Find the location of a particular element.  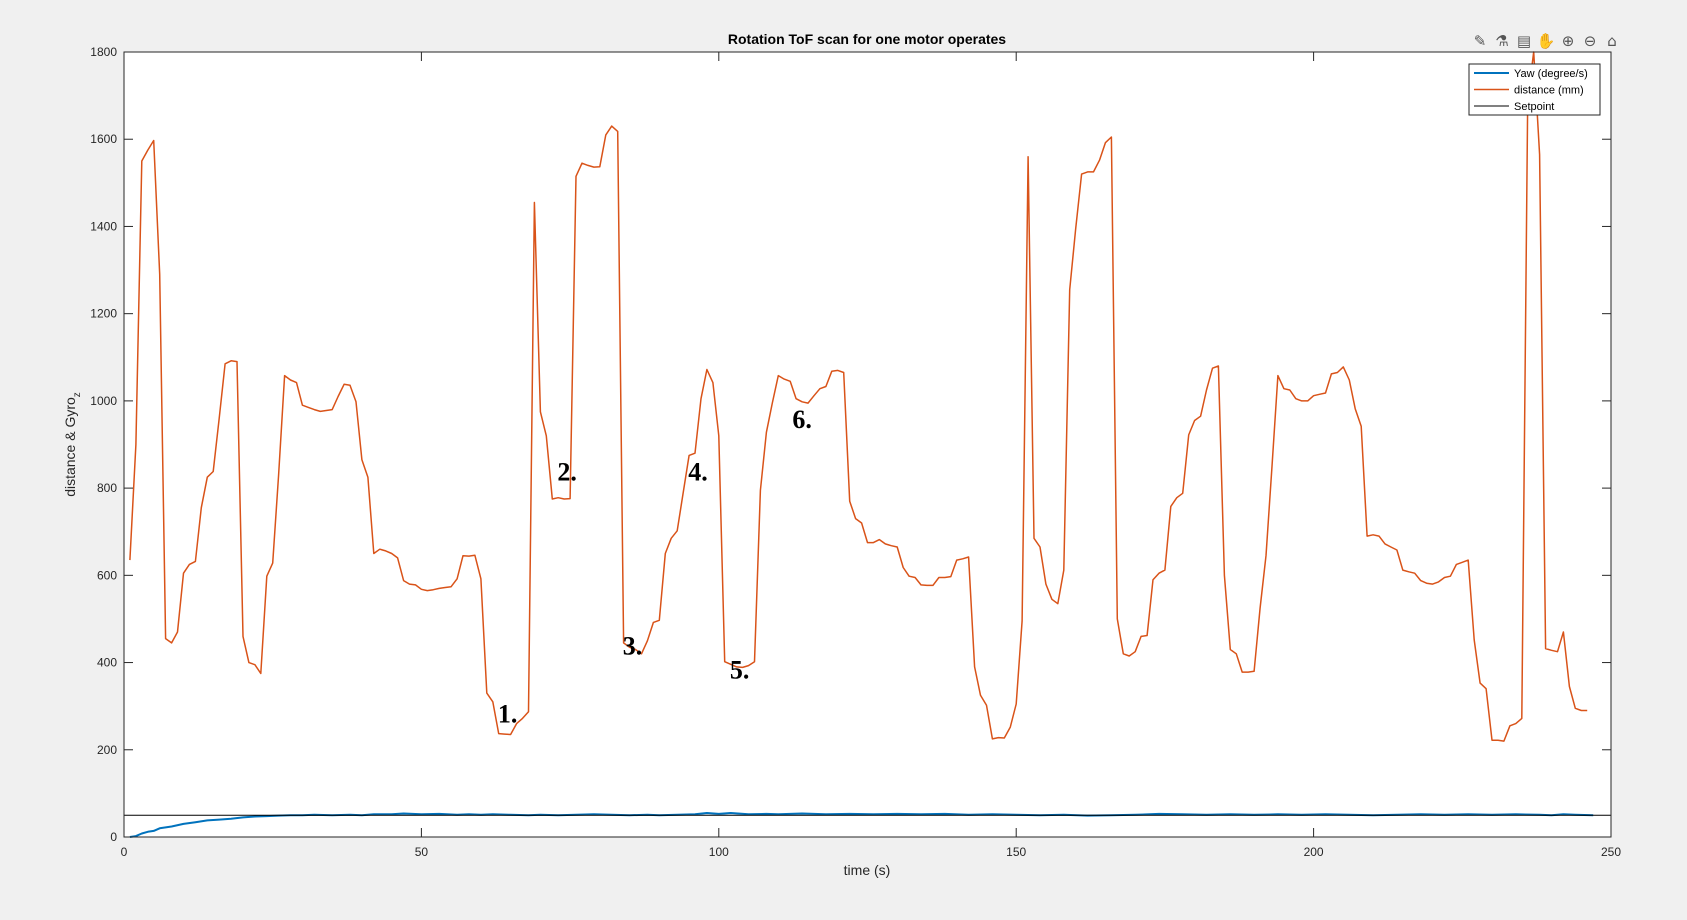

y-tick-label: 1800 is located at coordinates (103, 52).